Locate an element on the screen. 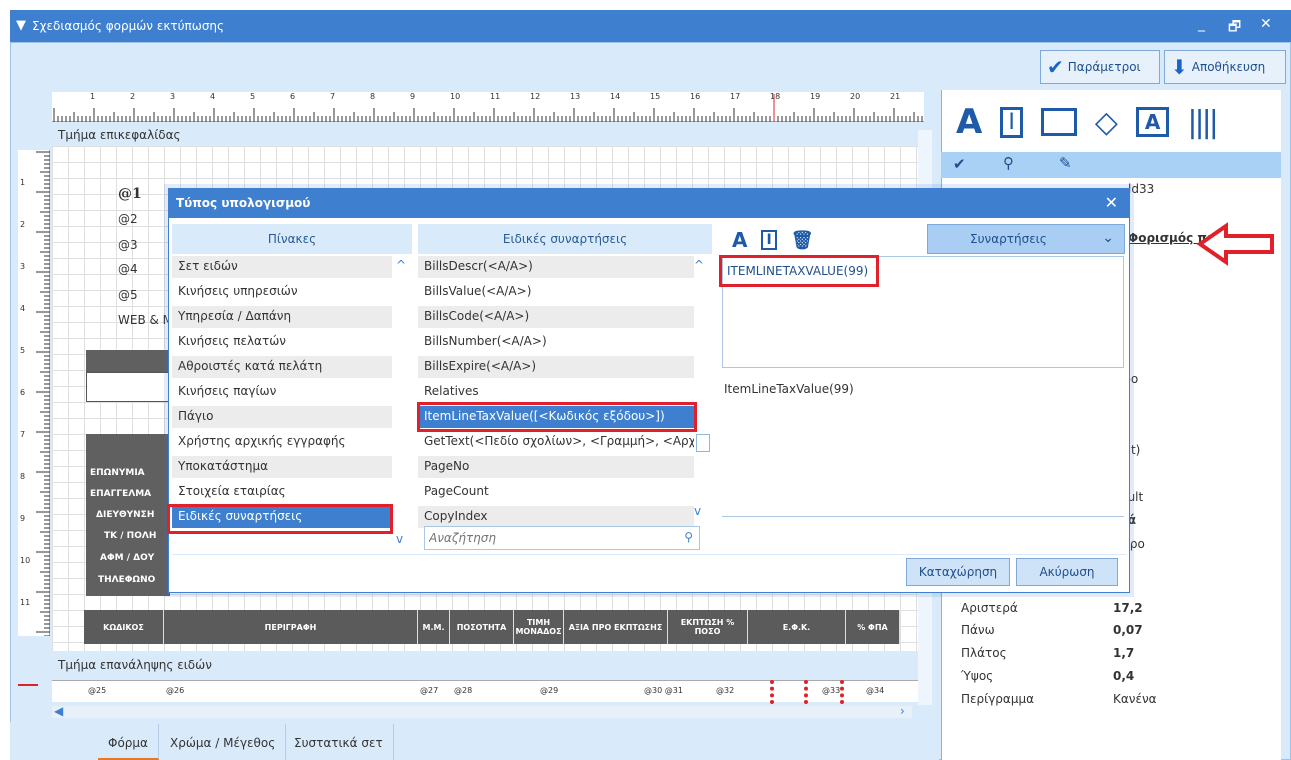  function-item: PageNo is located at coordinates (556, 467).